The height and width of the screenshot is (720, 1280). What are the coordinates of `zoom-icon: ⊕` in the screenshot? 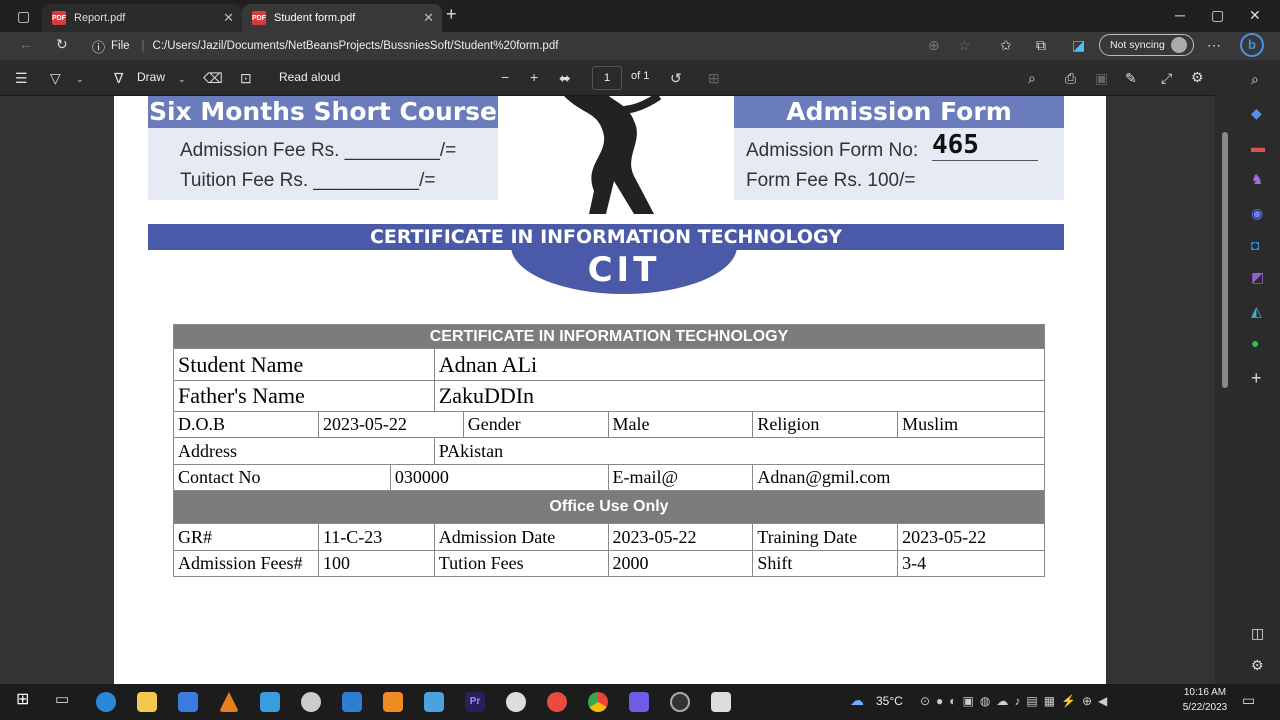 It's located at (934, 45).